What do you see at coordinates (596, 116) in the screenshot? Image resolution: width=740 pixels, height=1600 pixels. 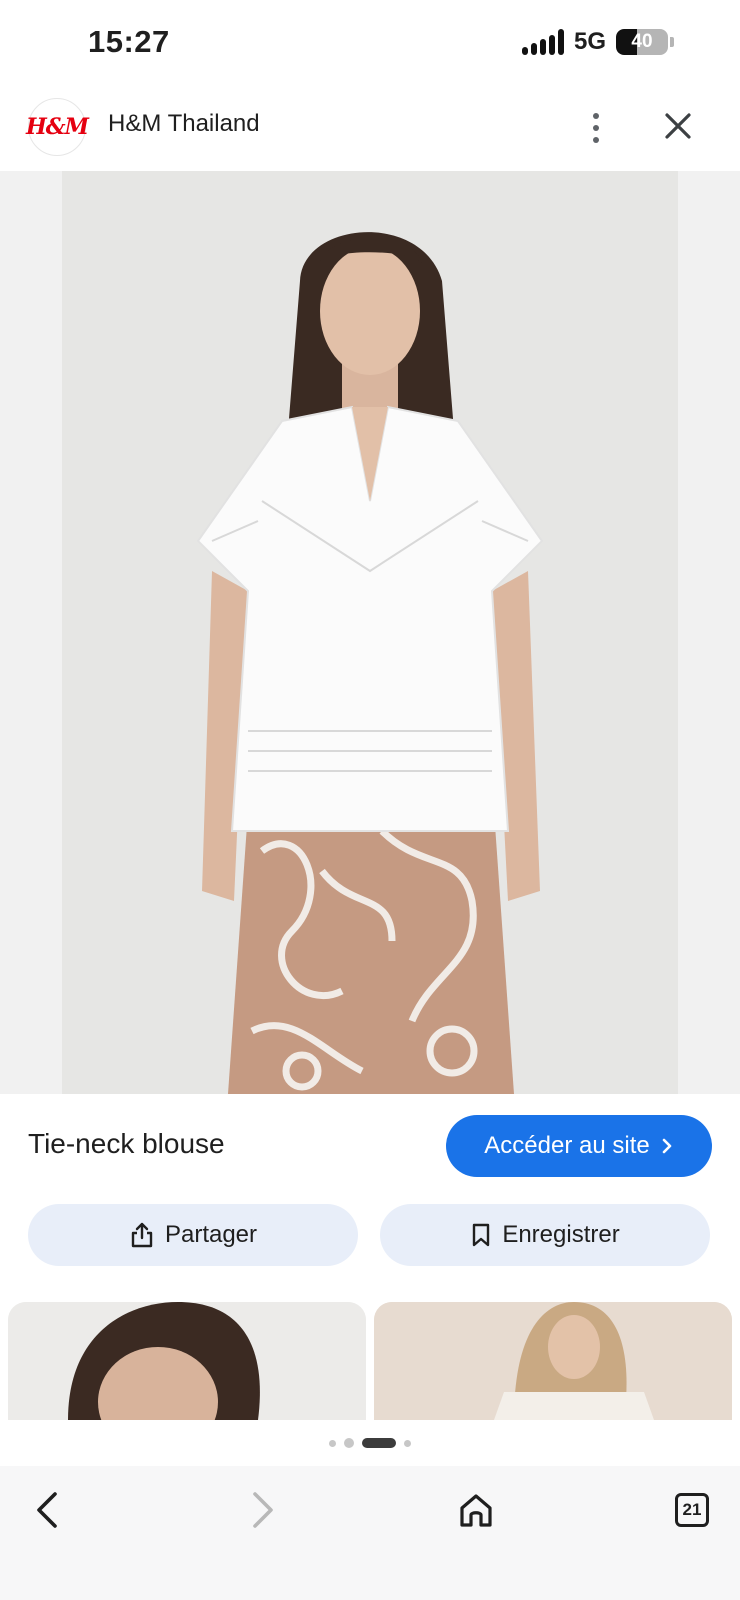 I see `more-vert-icon` at bounding box center [596, 116].